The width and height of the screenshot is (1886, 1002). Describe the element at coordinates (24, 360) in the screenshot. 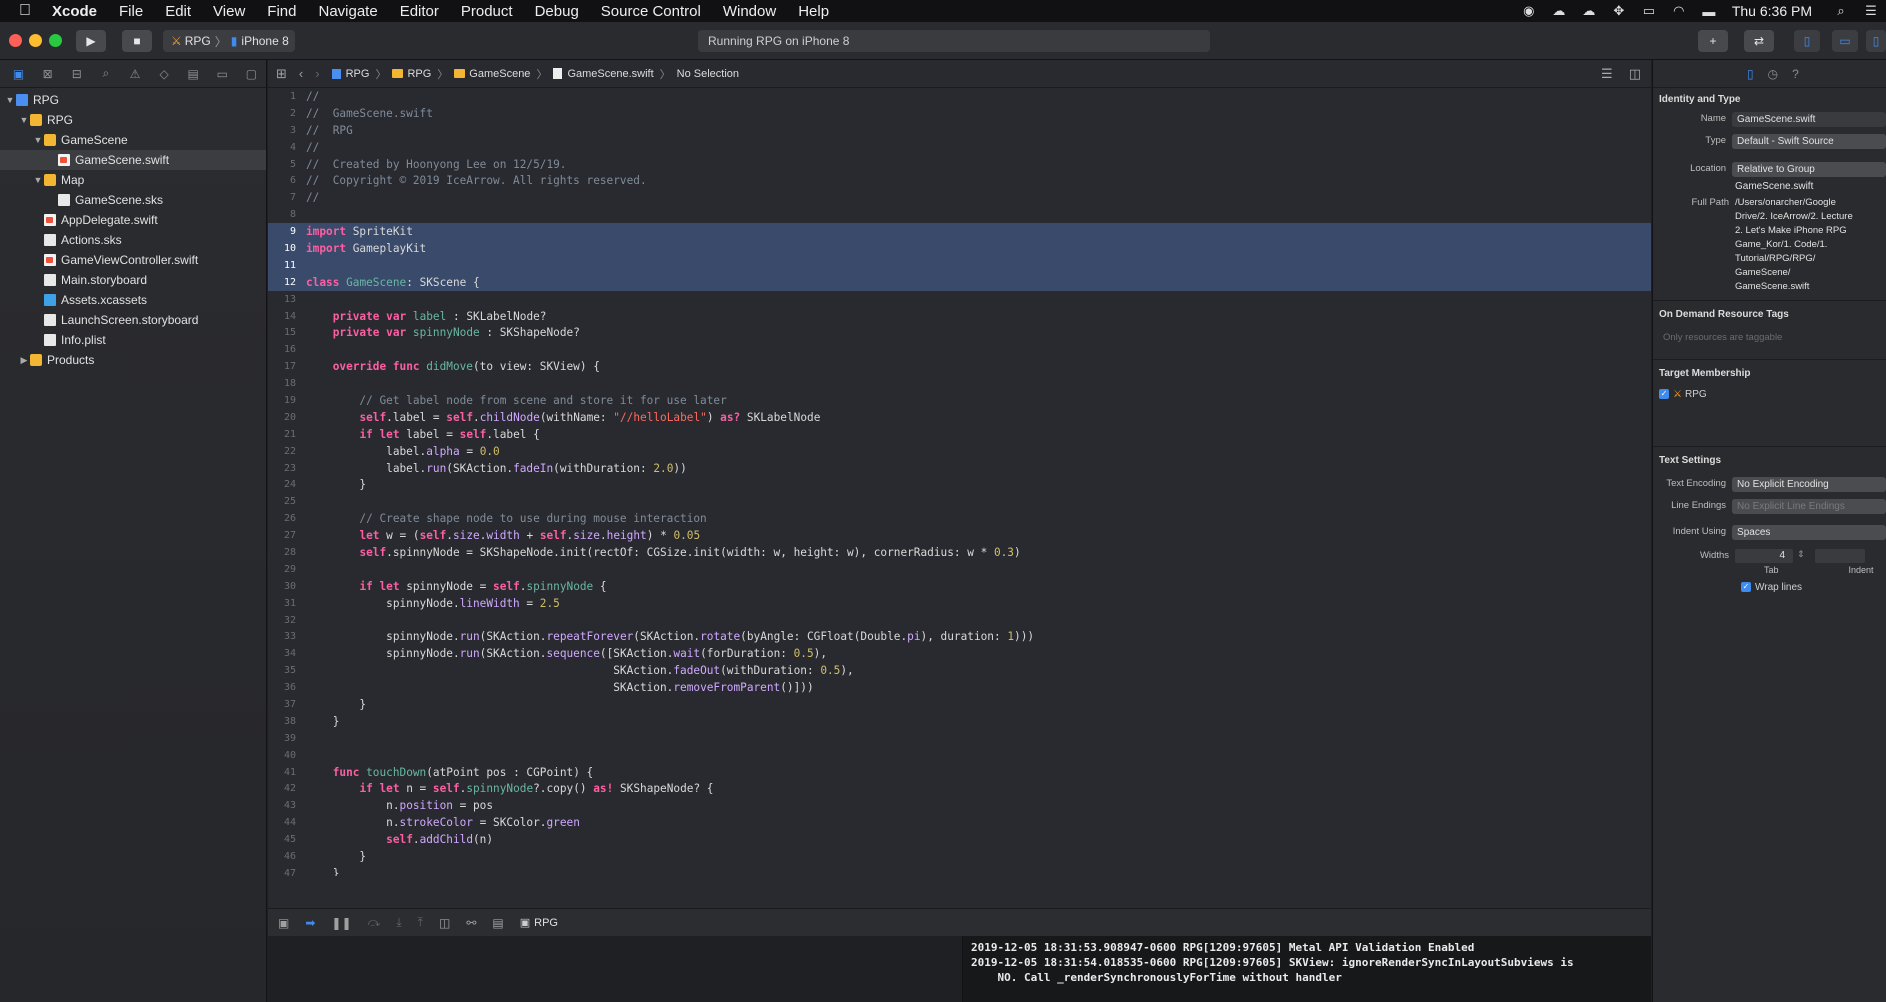

I see `disclosure-collapsed-icon: ▶` at that location.